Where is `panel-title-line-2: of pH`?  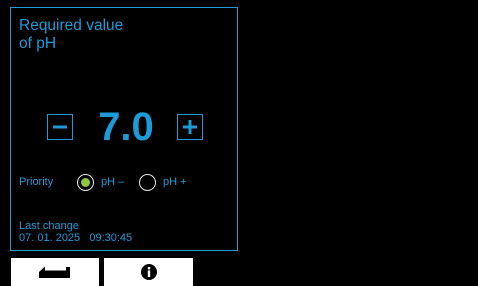
panel-title-line-2: of pH is located at coordinates (38, 43).